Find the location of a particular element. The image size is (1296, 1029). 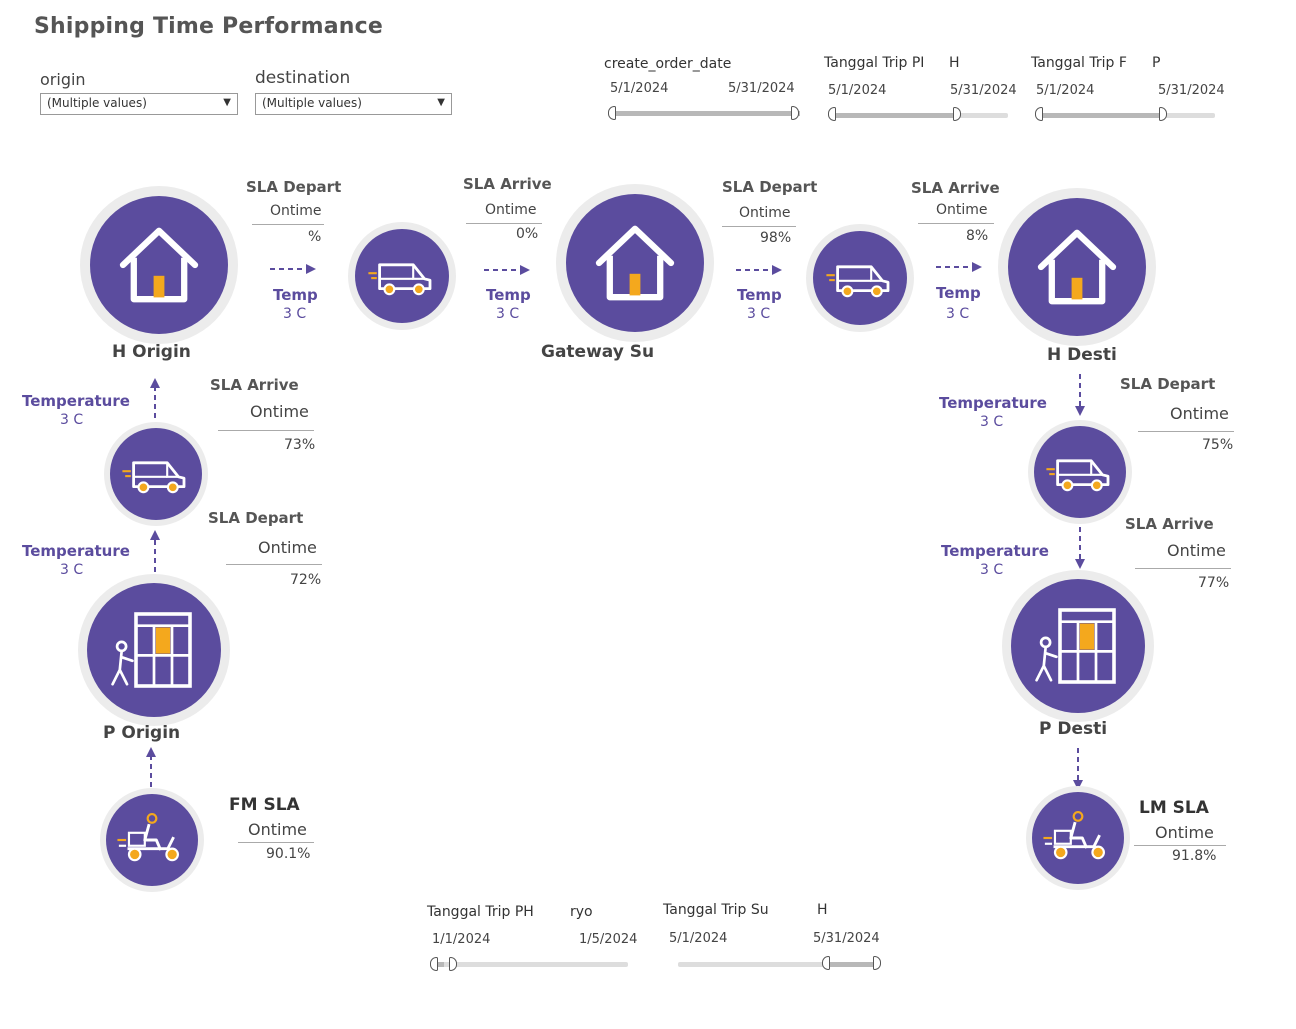

sla-value: 75% is located at coordinates (1218, 445).